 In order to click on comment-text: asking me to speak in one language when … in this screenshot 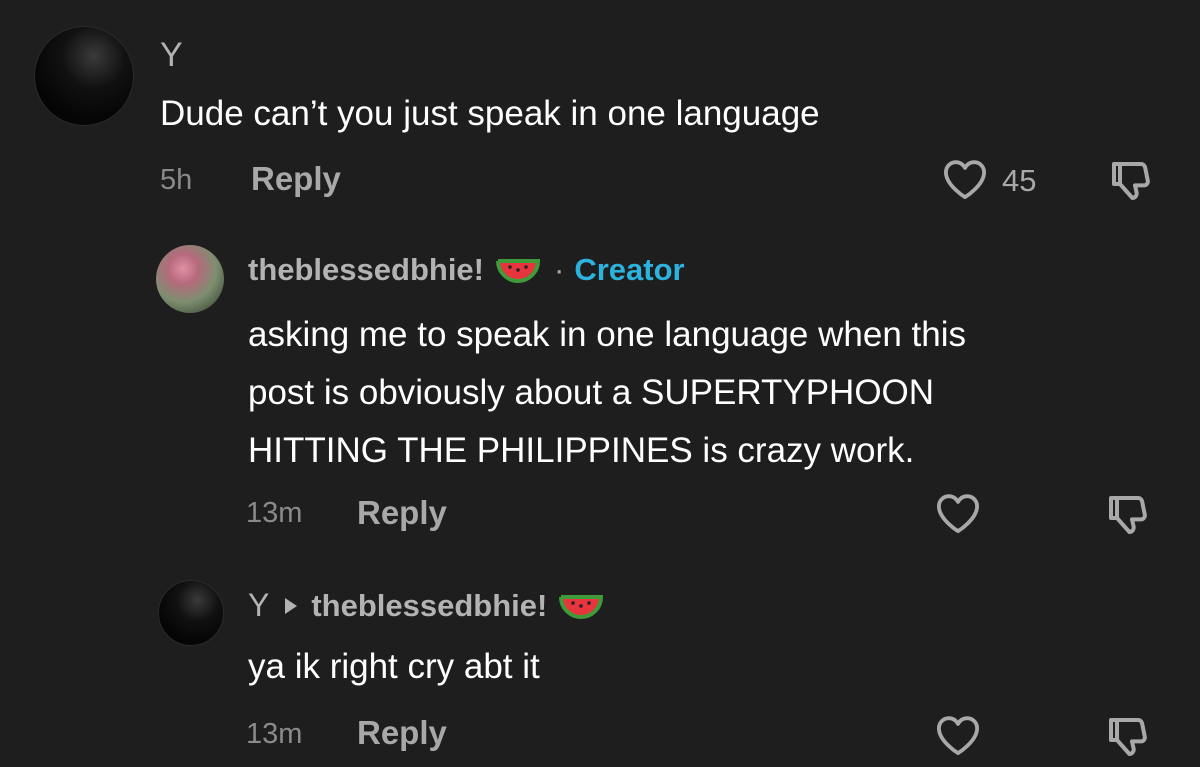, I will do `click(607, 392)`.